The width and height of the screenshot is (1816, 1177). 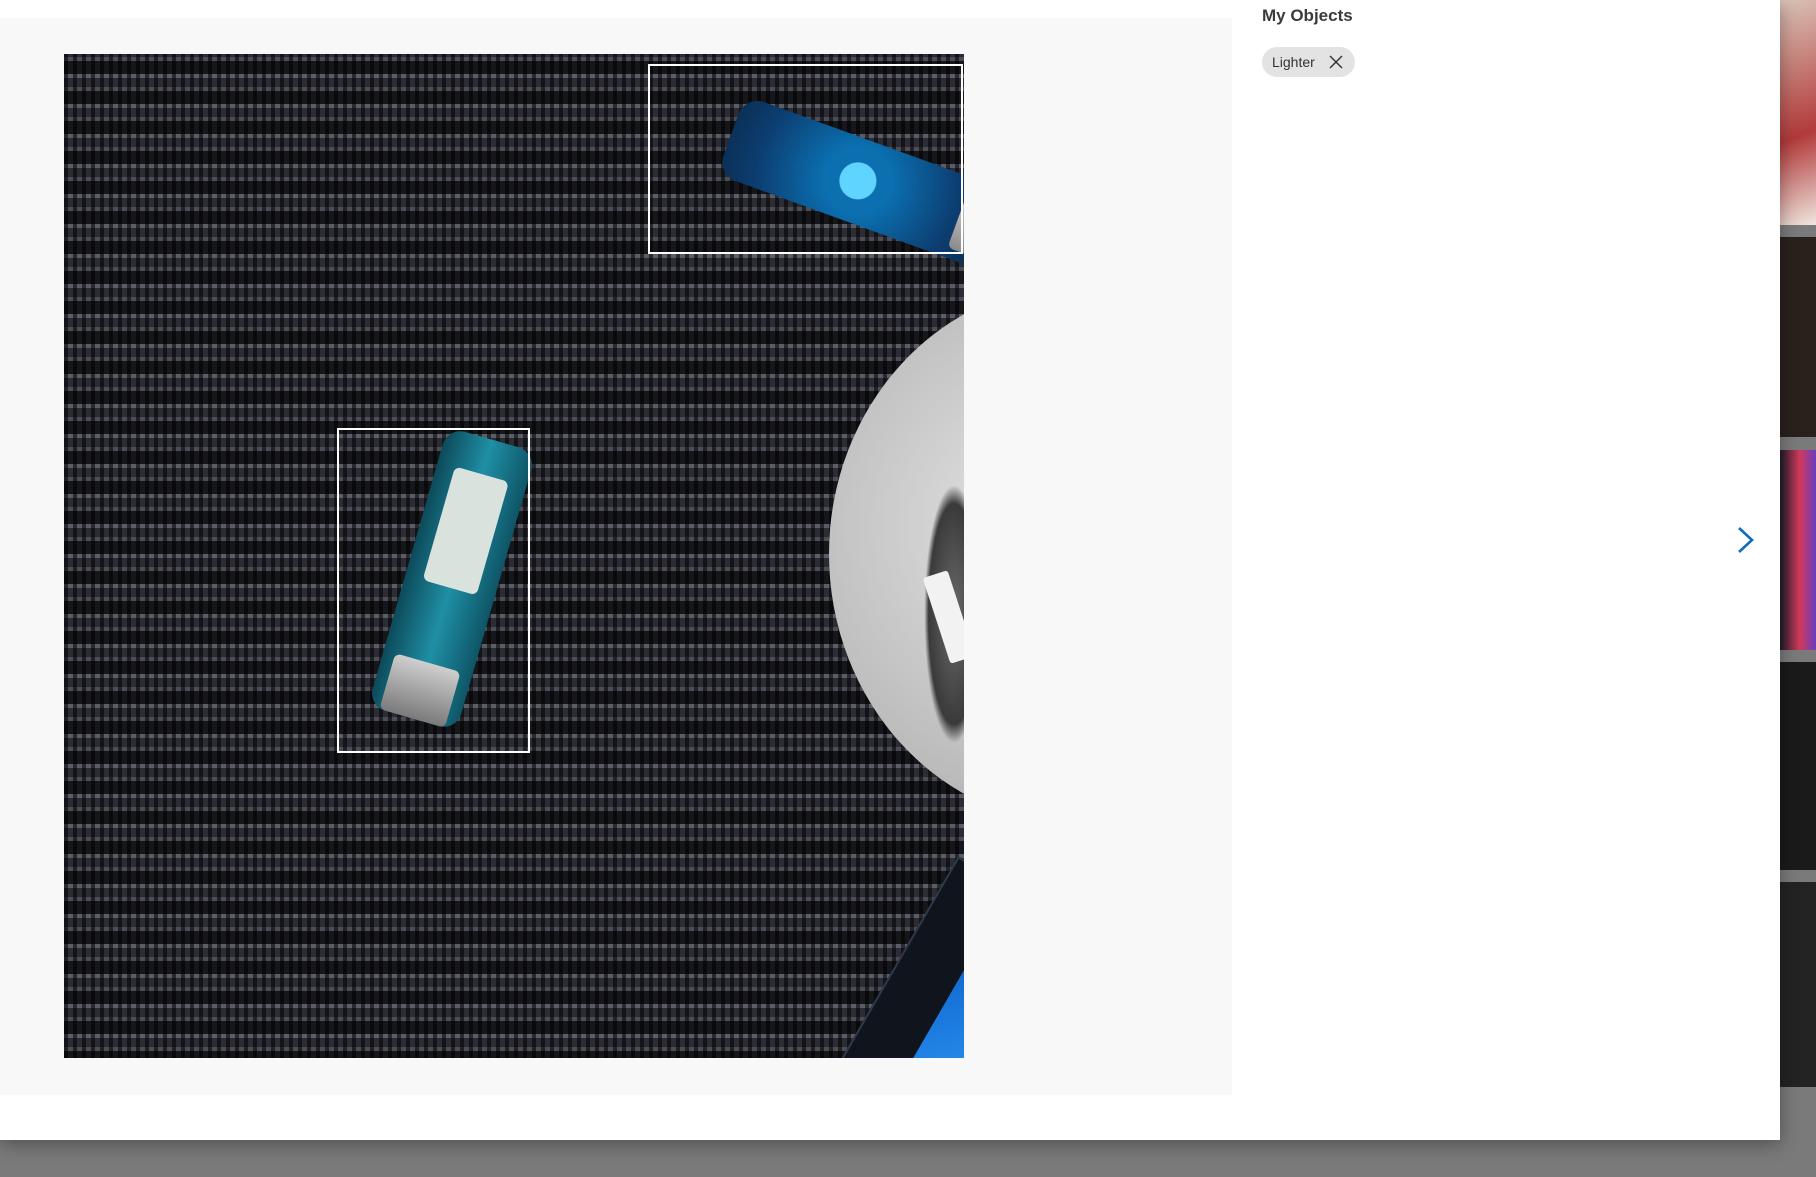 I want to click on tag-label: Lighter, so click(x=1293, y=62).